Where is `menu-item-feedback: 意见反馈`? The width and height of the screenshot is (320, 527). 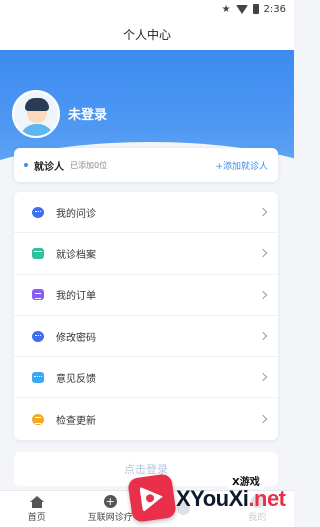
menu-item-feedback: 意见反馈 is located at coordinates (146, 378).